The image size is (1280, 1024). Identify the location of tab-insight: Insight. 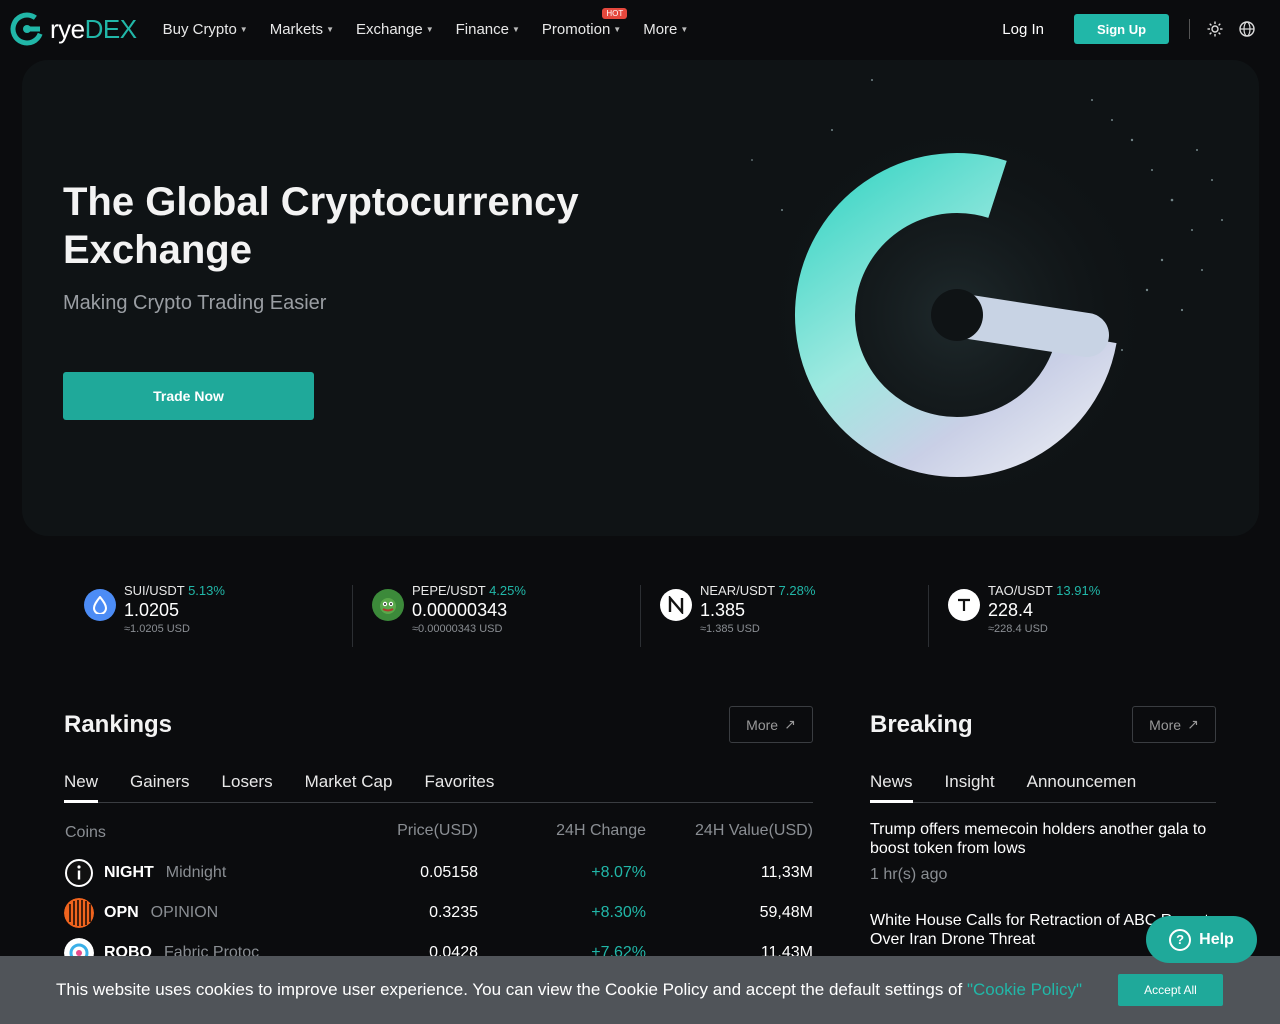
(970, 787).